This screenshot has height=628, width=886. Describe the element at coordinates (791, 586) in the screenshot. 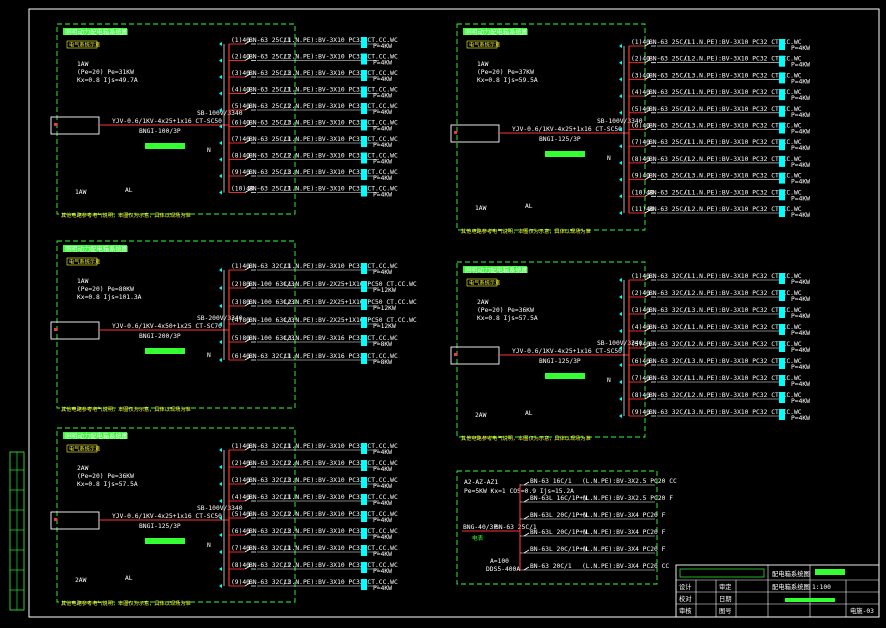

I see `title-block-drawing-name: 配电箱系统图` at that location.